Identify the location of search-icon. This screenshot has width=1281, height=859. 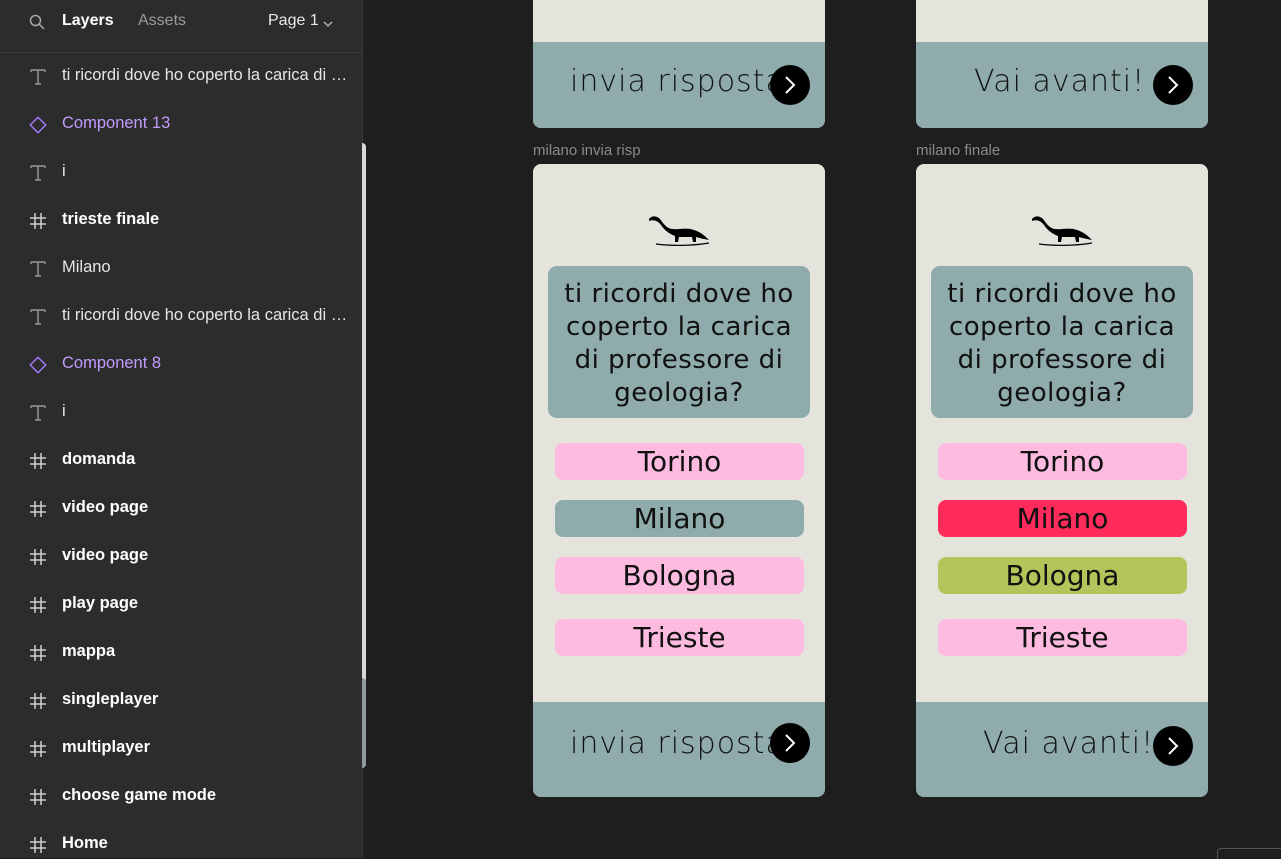
(37, 22).